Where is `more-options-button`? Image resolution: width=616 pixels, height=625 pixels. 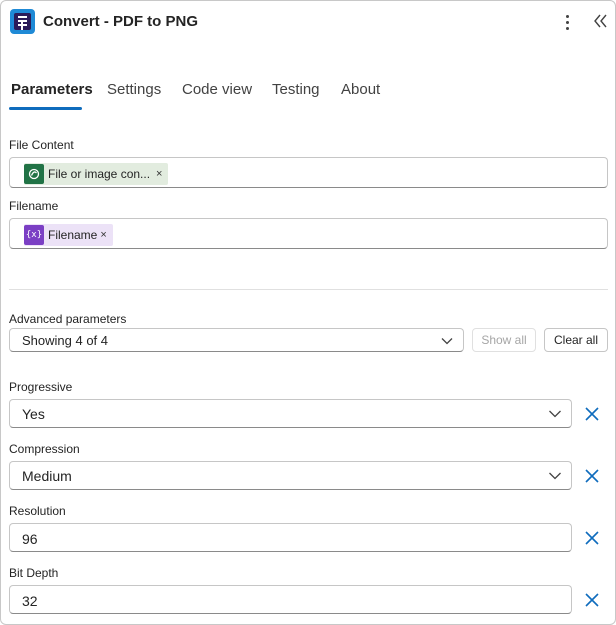 more-options-button is located at coordinates (567, 22).